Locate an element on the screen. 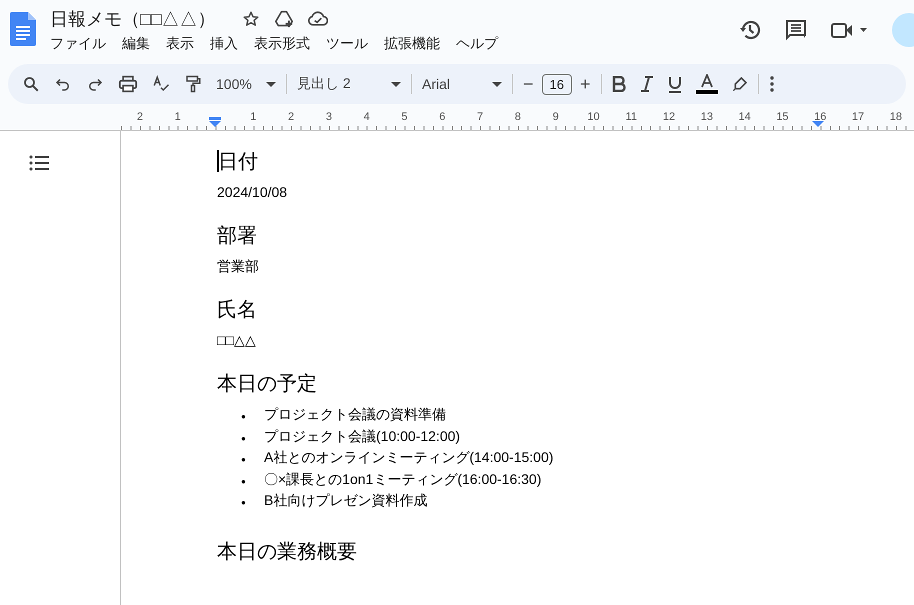 This screenshot has height=605, width=914. increase-font-size-button: + is located at coordinates (585, 84).